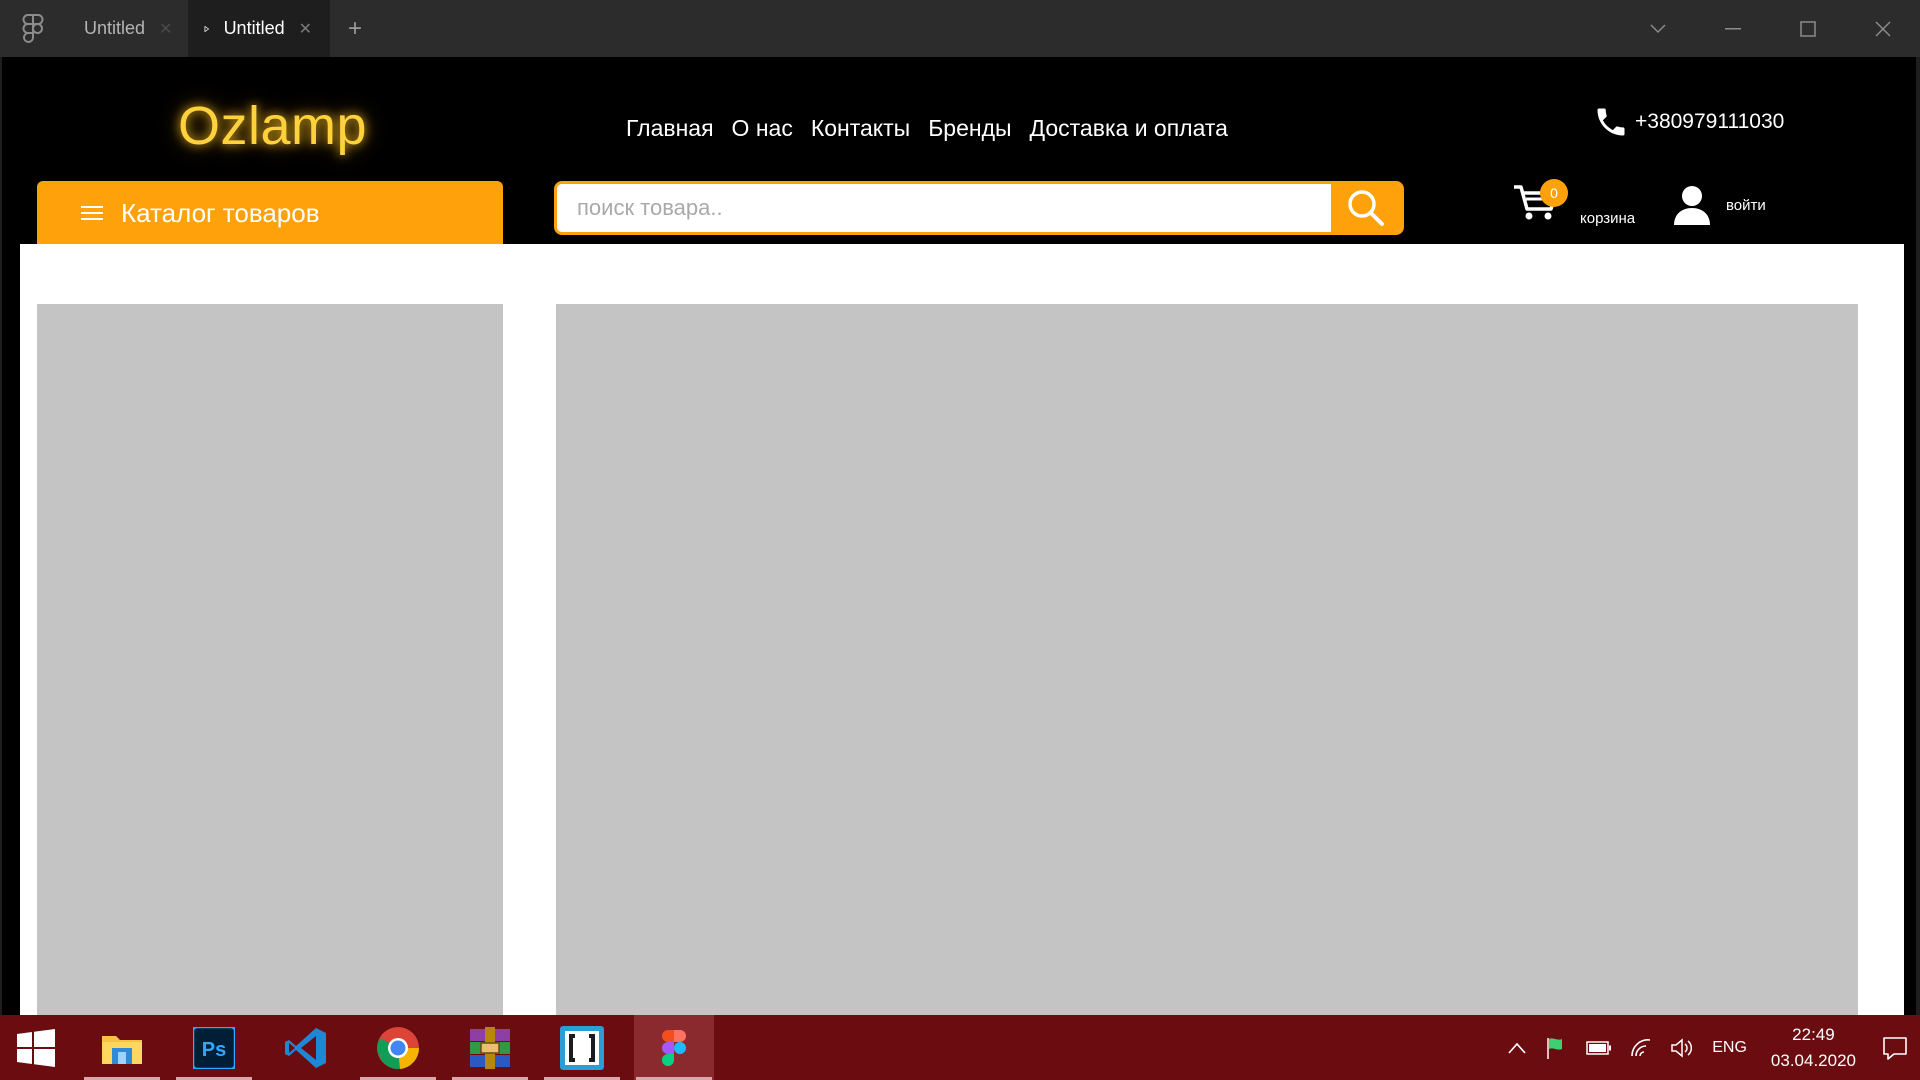 This screenshot has width=1920, height=1080. What do you see at coordinates (1882, 28) in the screenshot?
I see `close-window-button` at bounding box center [1882, 28].